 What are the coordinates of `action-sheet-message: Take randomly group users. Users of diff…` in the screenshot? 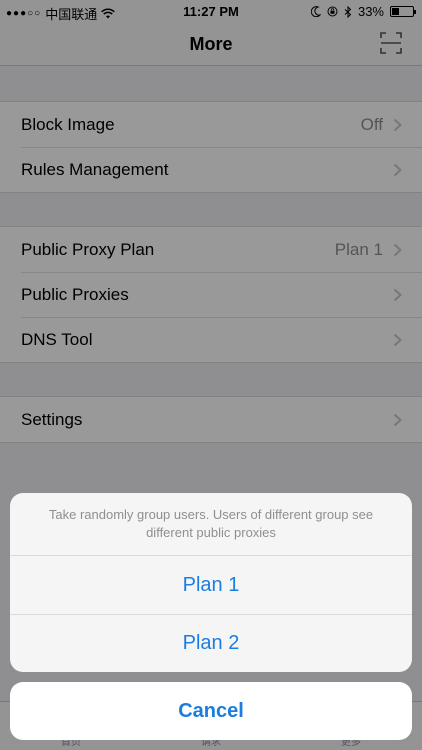 It's located at (211, 524).